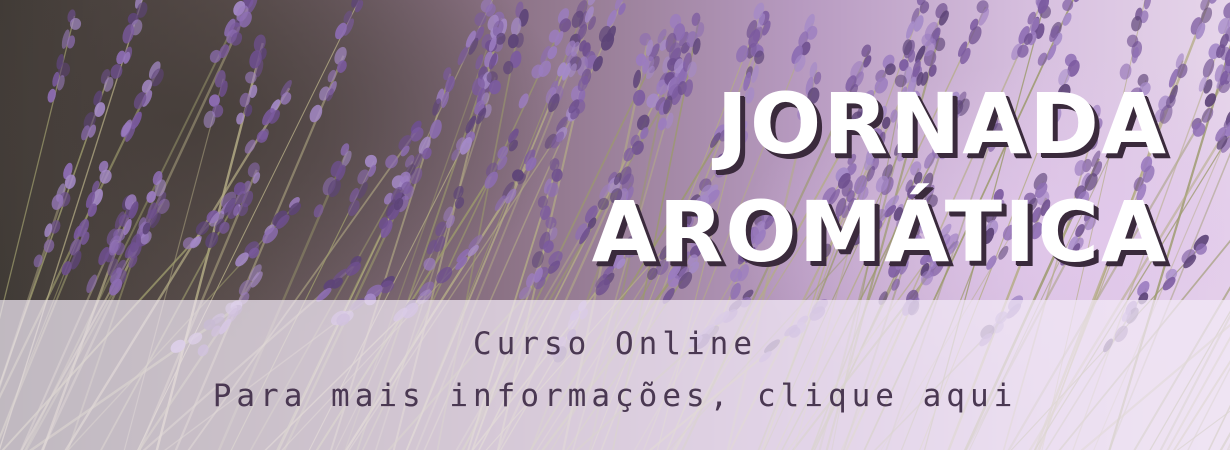  What do you see at coordinates (615, 344) in the screenshot?
I see `course-subtitle: Curso Online` at bounding box center [615, 344].